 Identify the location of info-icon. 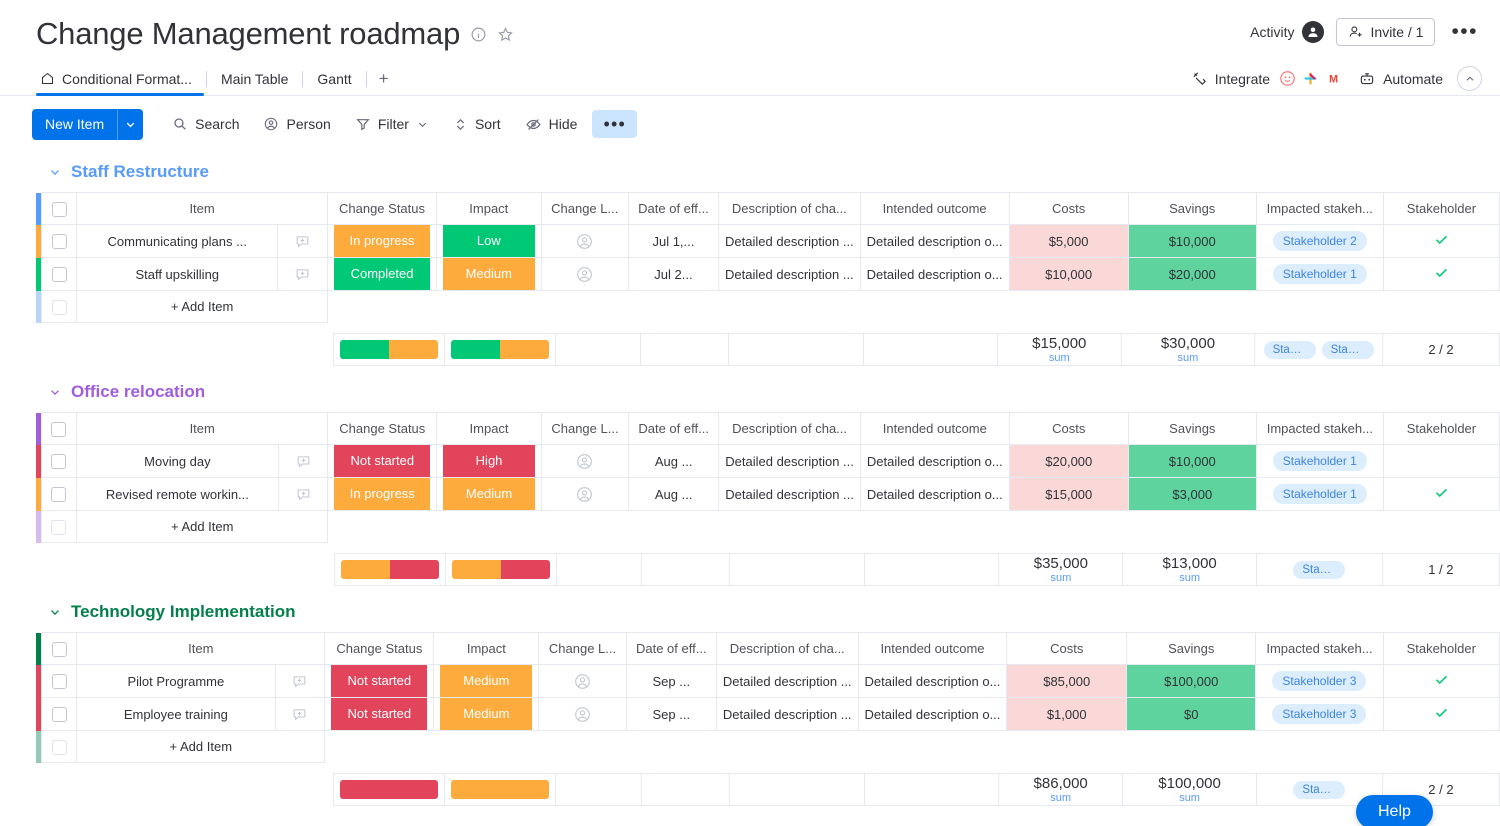
(478, 34).